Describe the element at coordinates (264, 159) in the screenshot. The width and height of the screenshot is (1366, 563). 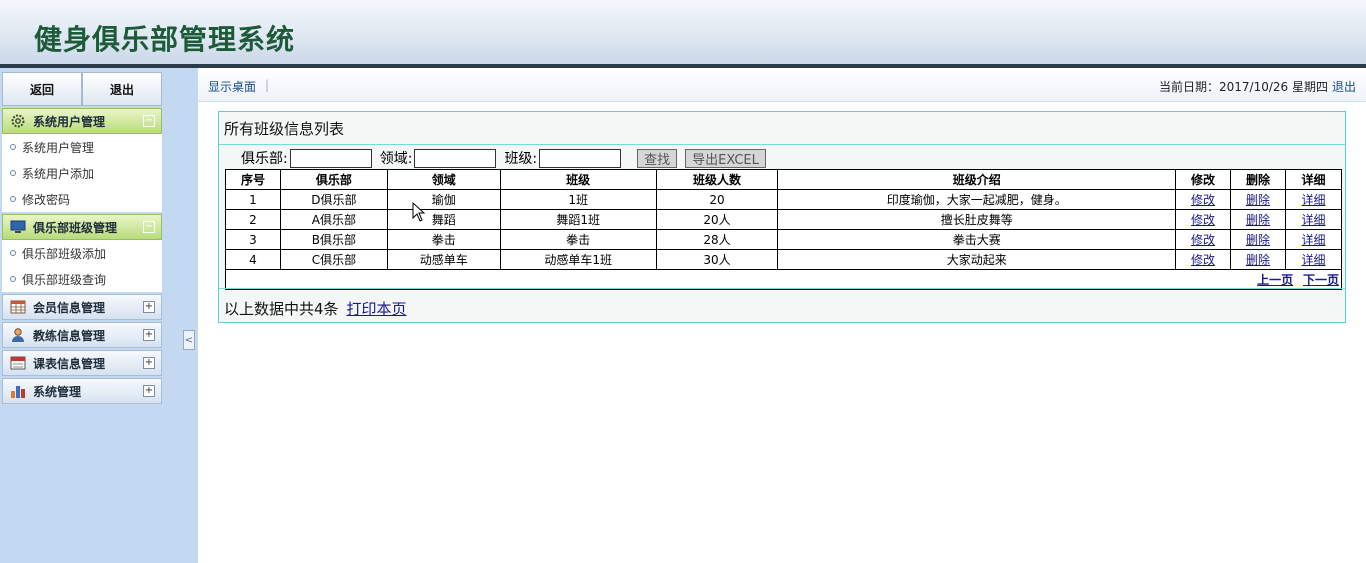
I see `club-label: 俱乐部:` at that location.